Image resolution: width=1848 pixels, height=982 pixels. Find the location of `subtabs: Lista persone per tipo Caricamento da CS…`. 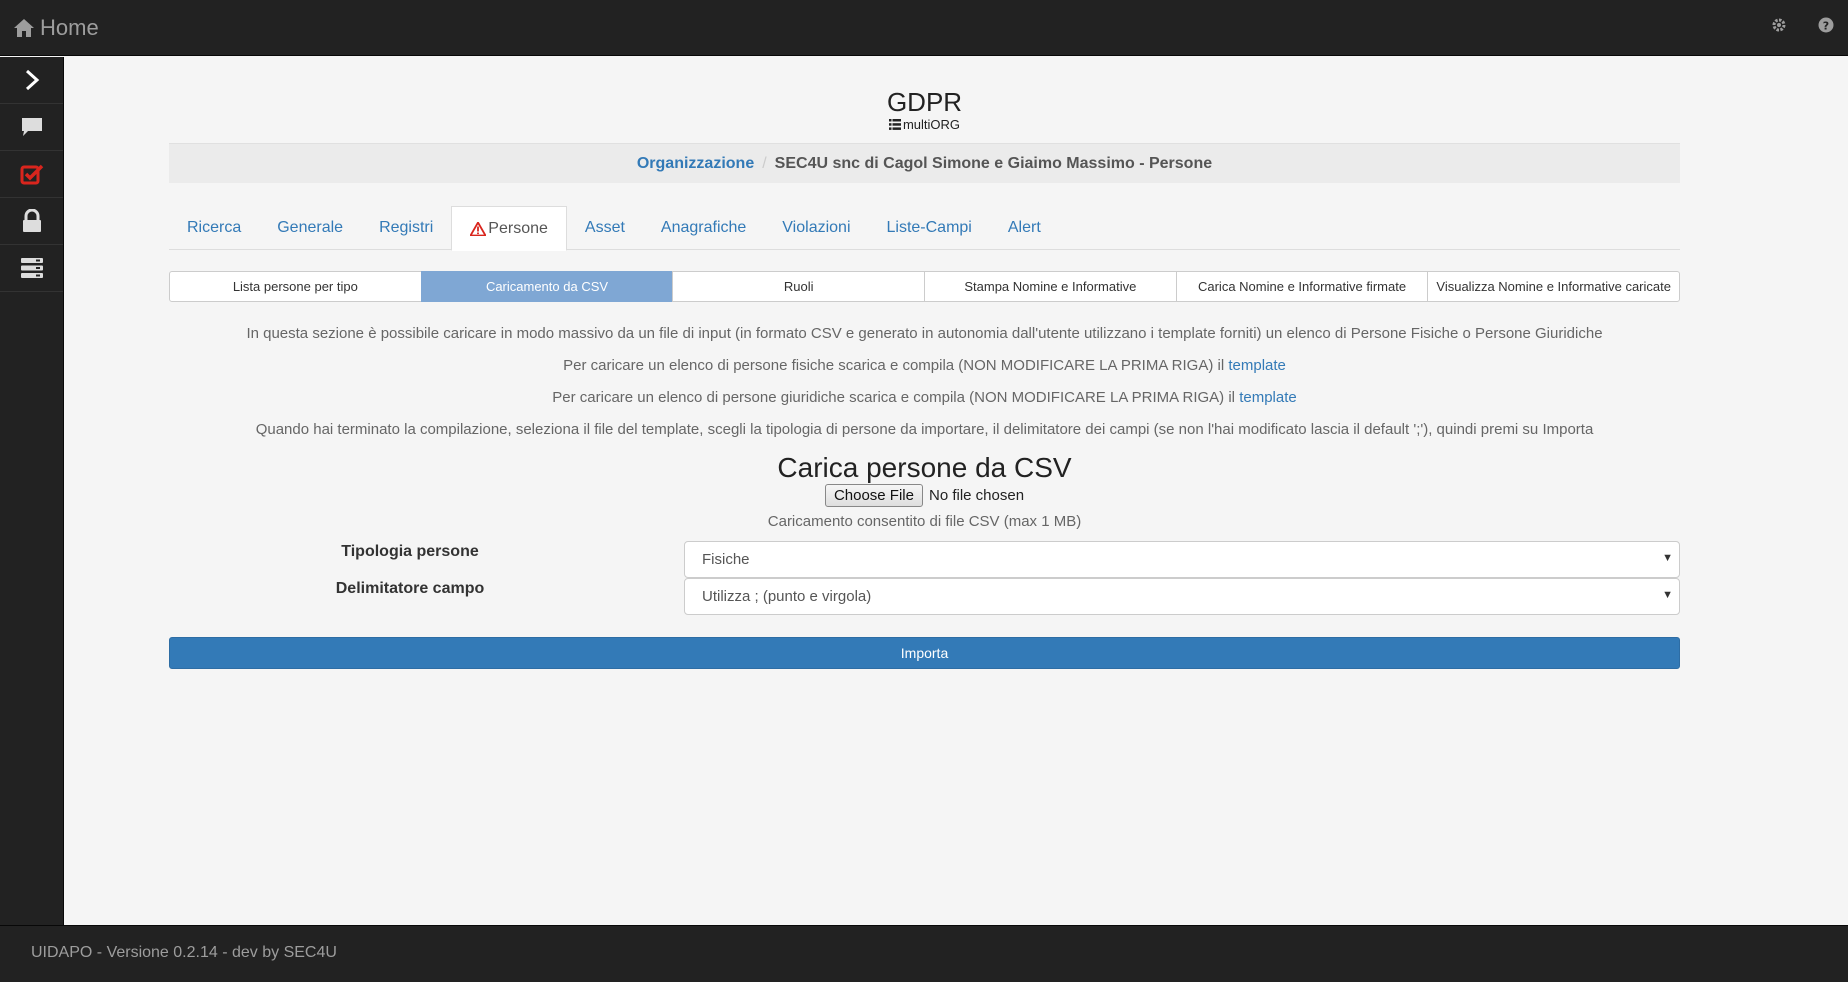

subtabs: Lista persone per tipo Caricamento da CS… is located at coordinates (925, 286).